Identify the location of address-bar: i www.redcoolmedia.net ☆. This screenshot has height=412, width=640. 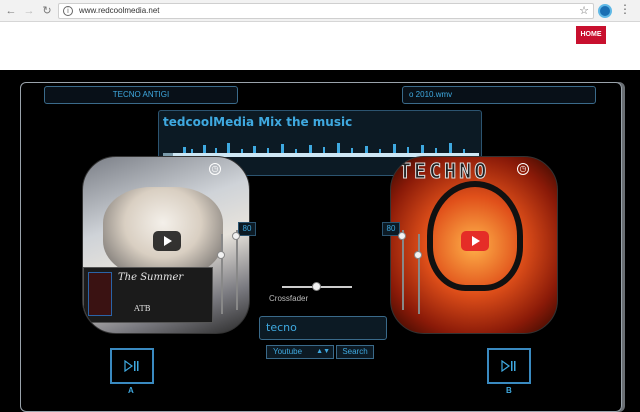
(326, 11).